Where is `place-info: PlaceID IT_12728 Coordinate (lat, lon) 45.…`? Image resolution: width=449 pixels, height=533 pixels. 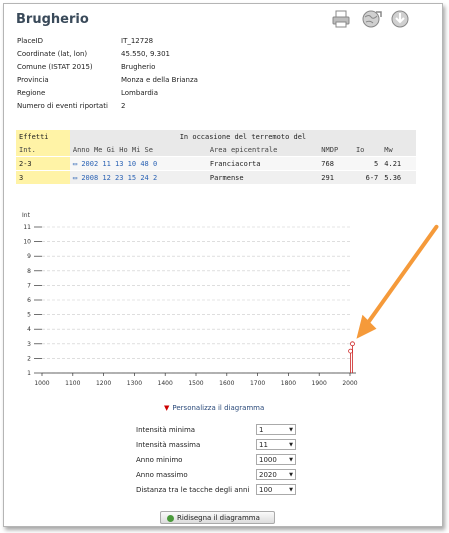
place-info: PlaceID IT_12728 Coordinate (lat, lon) 45.… is located at coordinates (107, 74).